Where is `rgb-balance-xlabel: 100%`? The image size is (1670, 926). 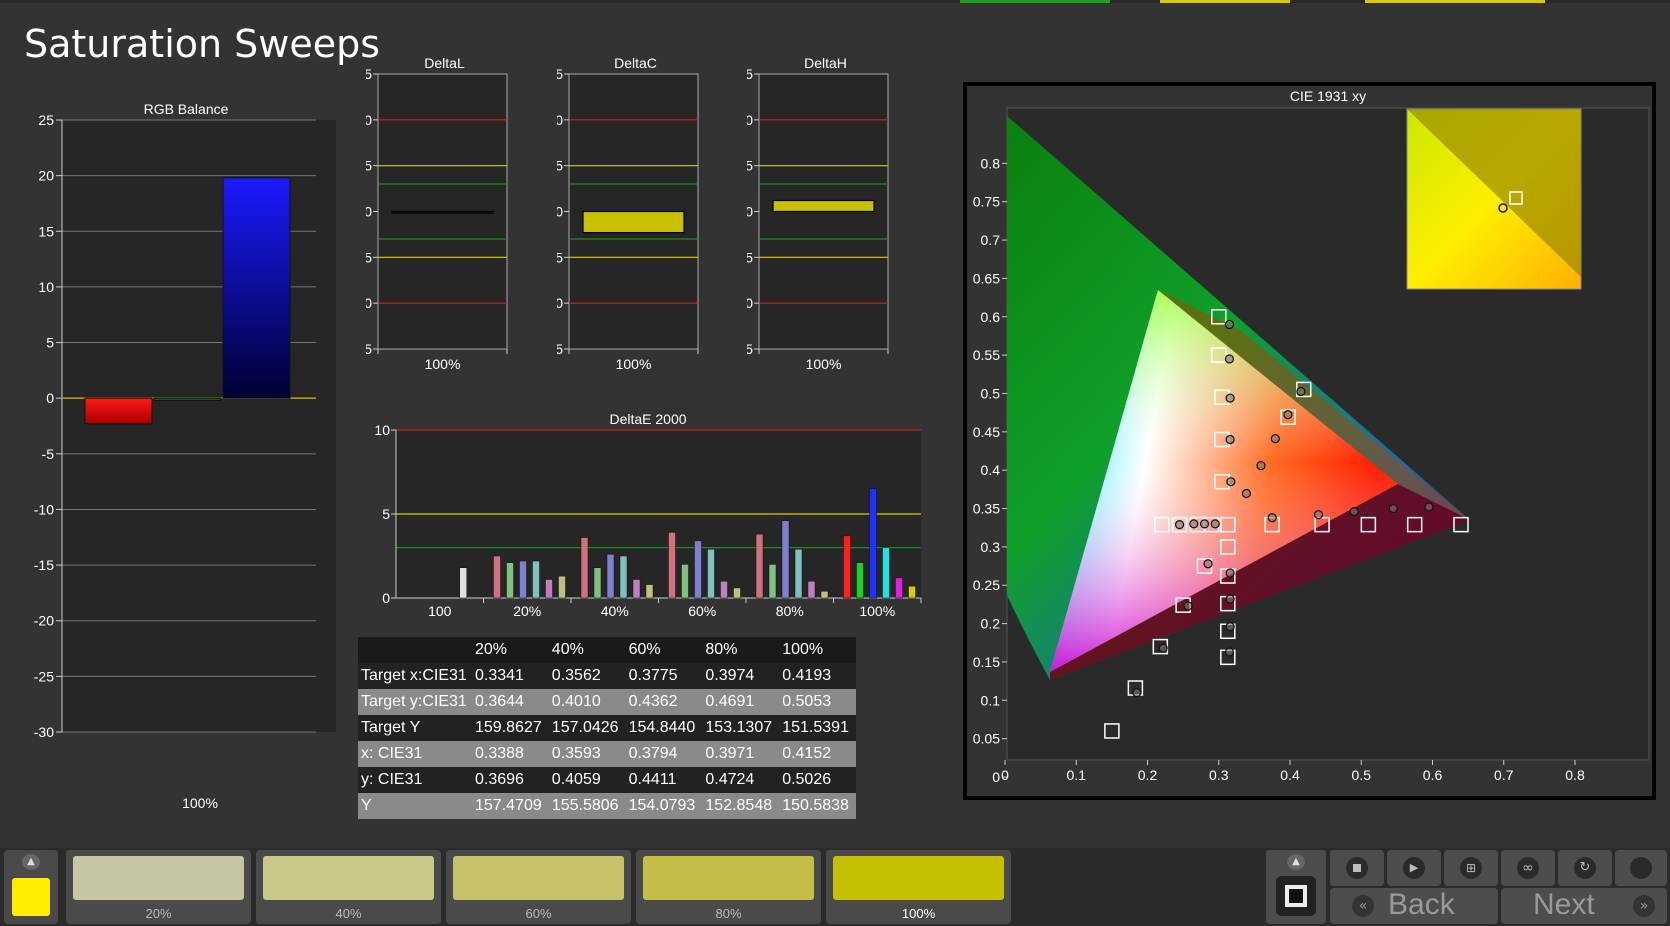 rgb-balance-xlabel: 100% is located at coordinates (200, 803).